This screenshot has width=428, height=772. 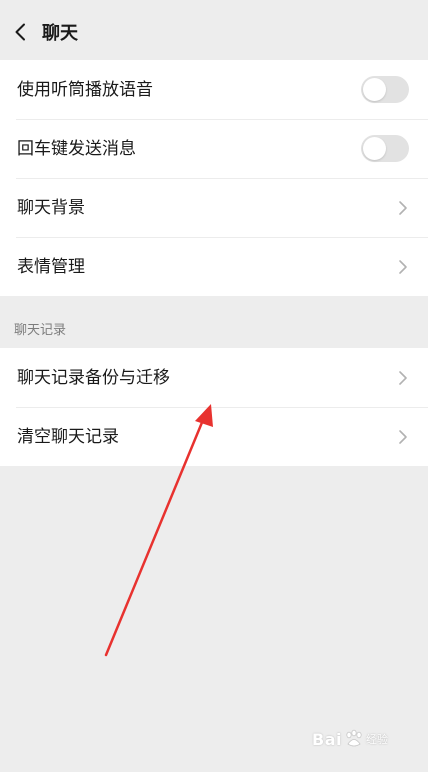 What do you see at coordinates (214, 377) in the screenshot?
I see `setting-row-backup-migrate: 聊天记录备份与迁移` at bounding box center [214, 377].